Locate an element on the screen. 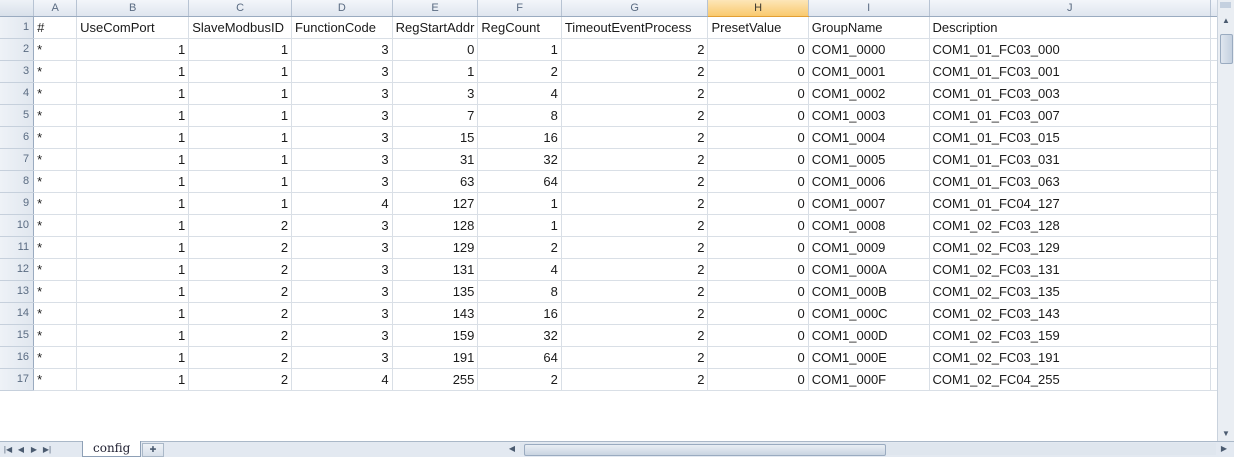 The height and width of the screenshot is (457, 1234). row-header: 8 is located at coordinates (17, 181).